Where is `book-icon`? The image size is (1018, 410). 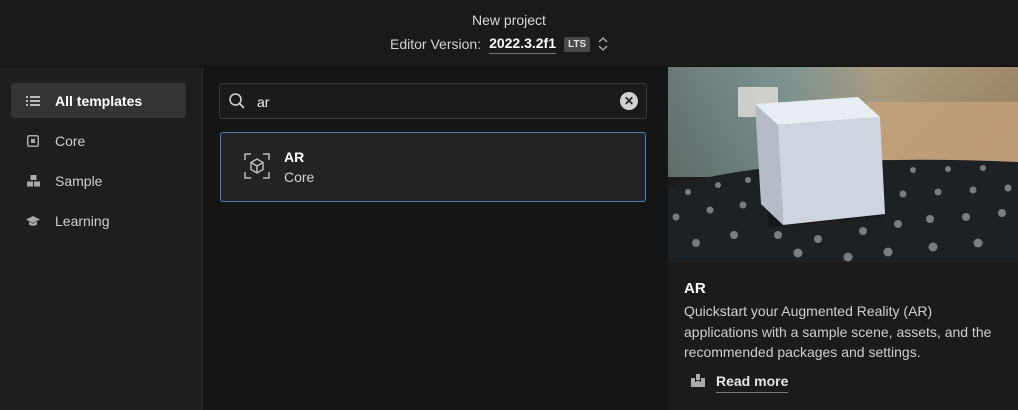
book-icon is located at coordinates (698, 383).